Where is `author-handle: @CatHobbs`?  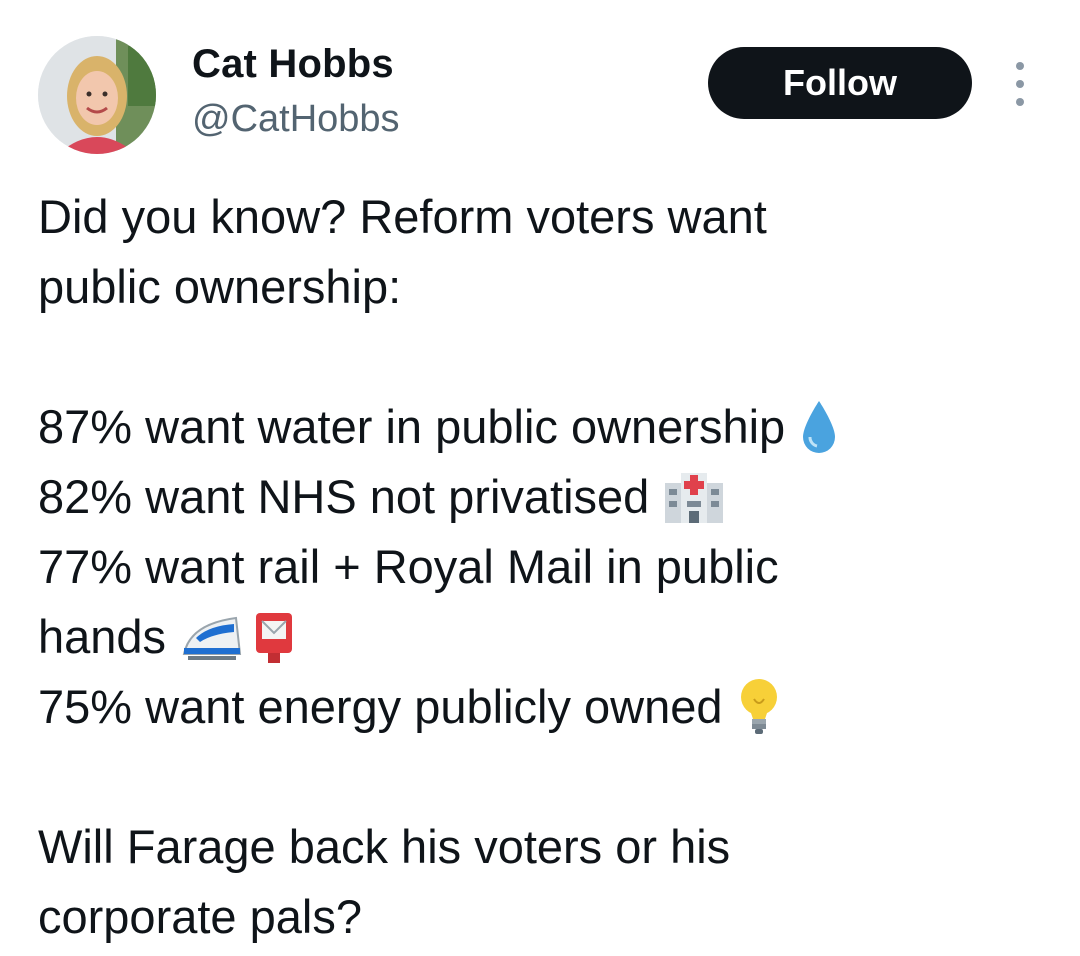 author-handle: @CatHobbs is located at coordinates (296, 119).